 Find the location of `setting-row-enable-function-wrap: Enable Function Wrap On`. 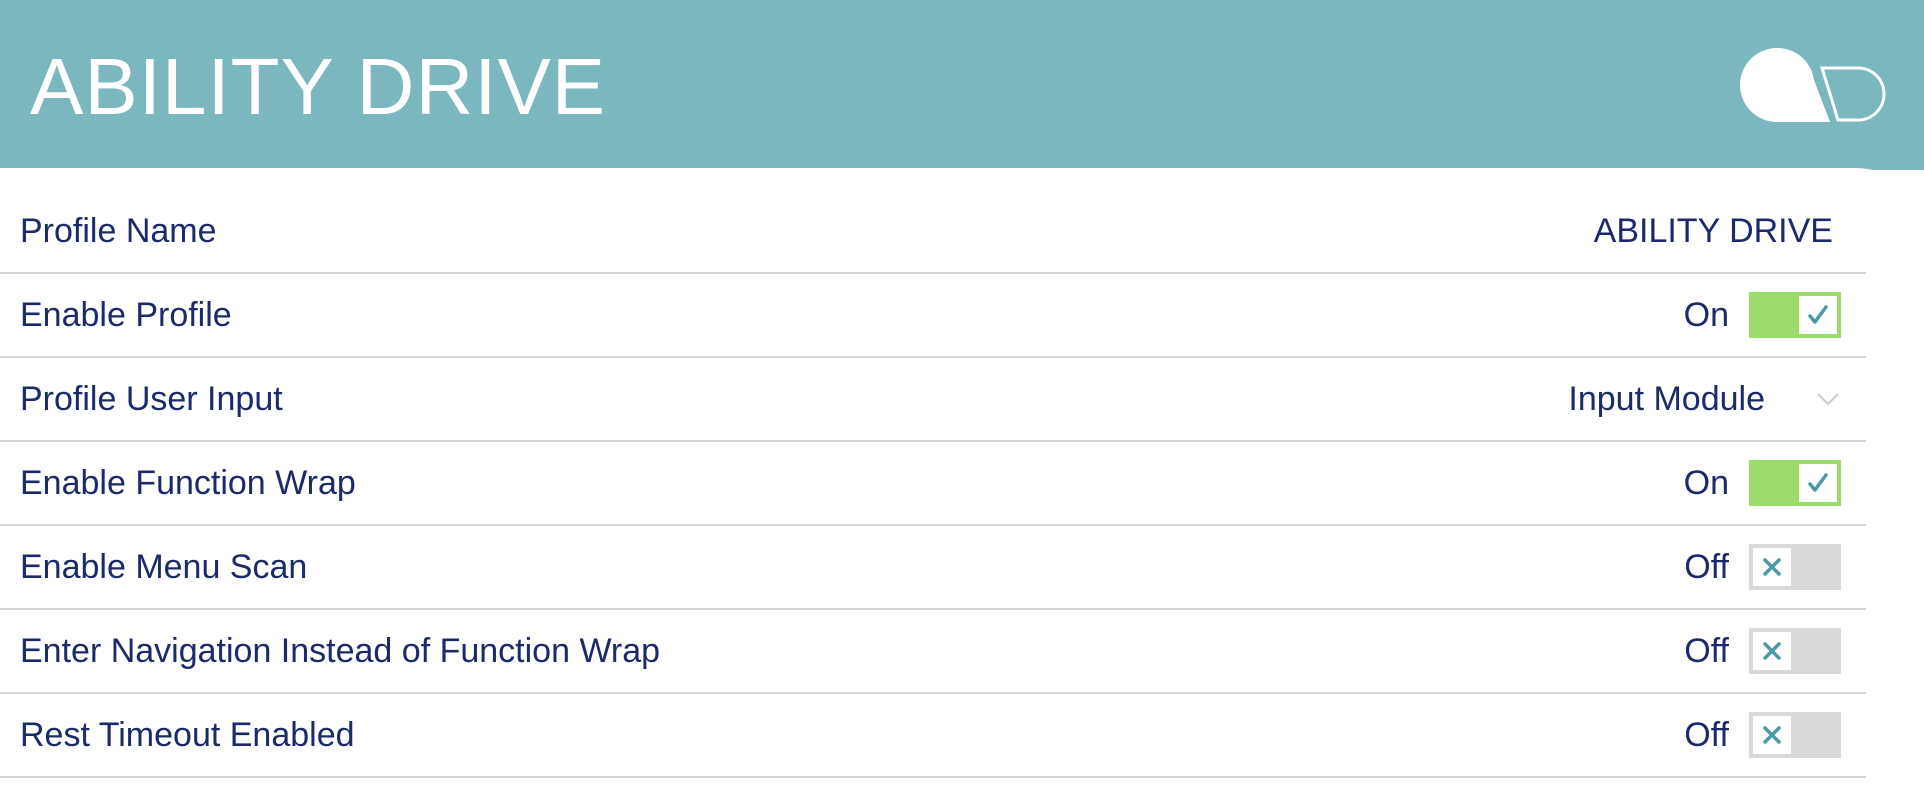

setting-row-enable-function-wrap: Enable Function Wrap On is located at coordinates (933, 484).